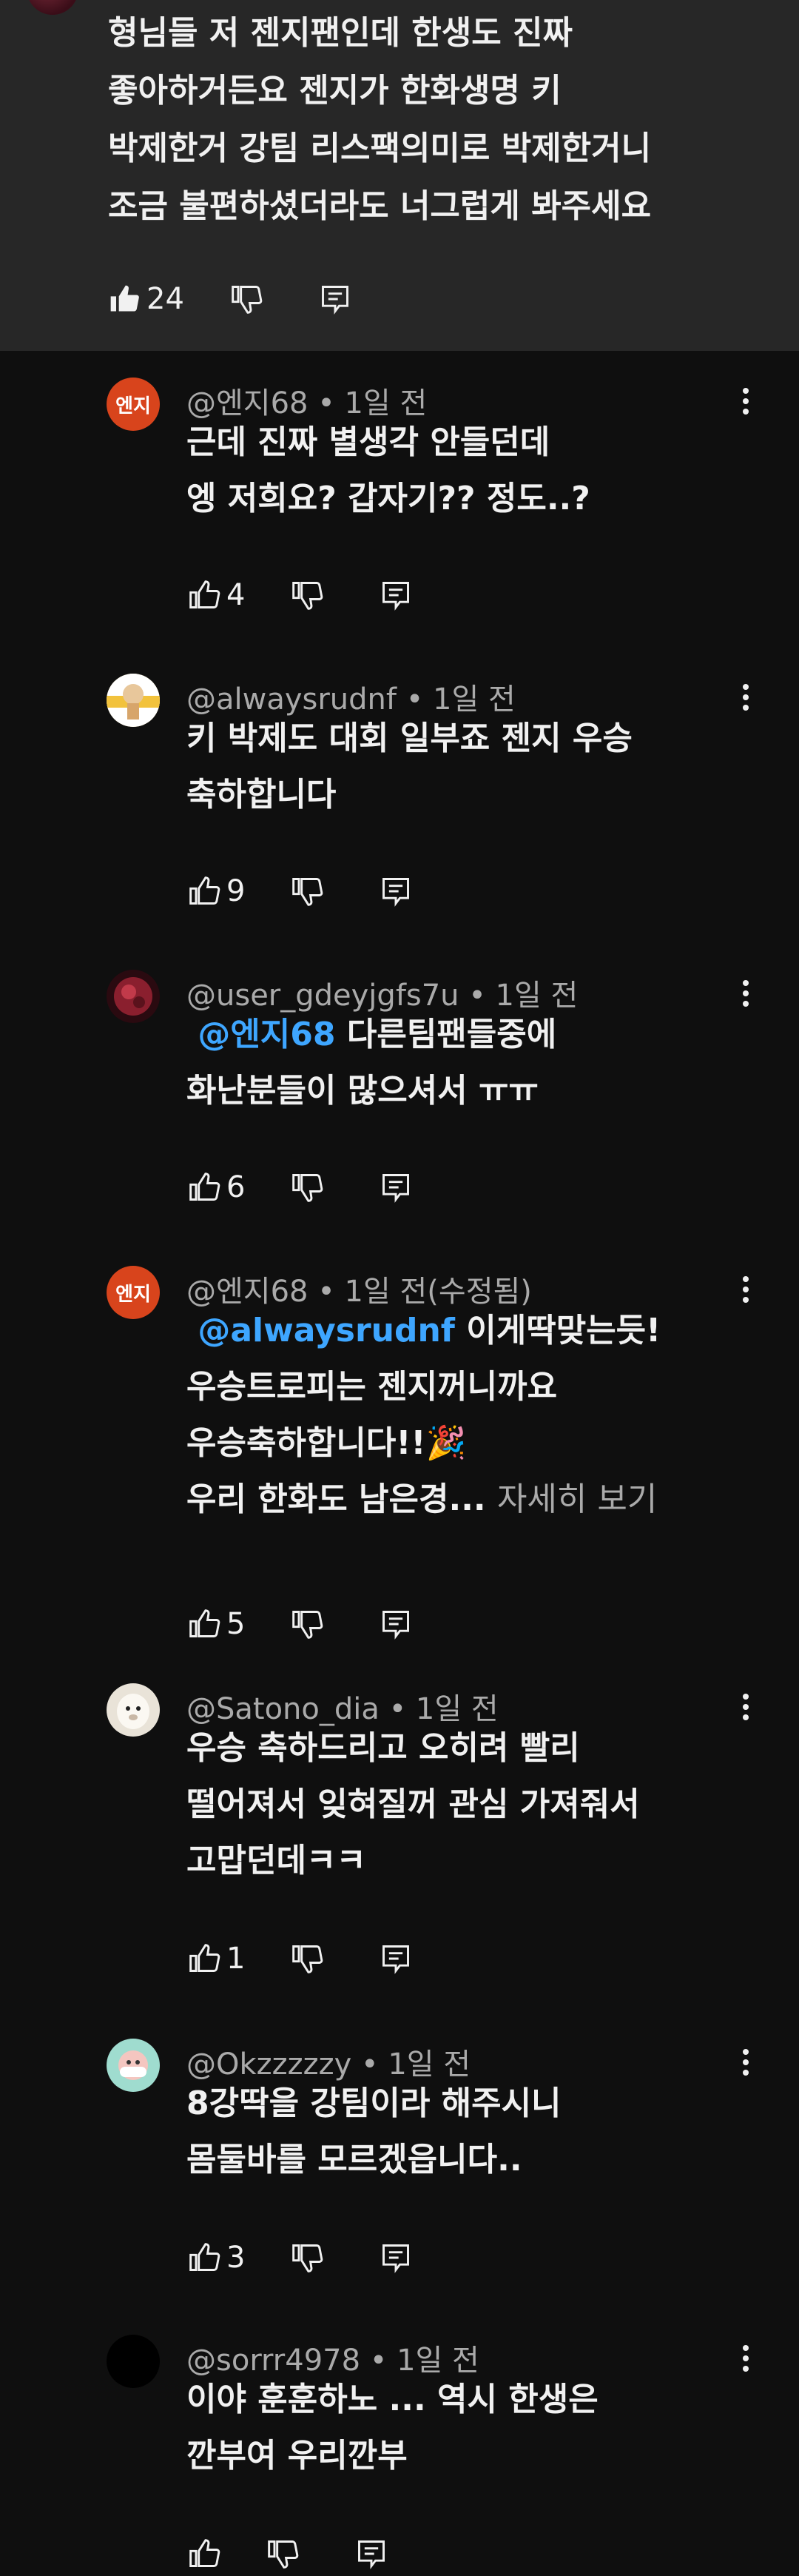  Describe the element at coordinates (266, 1034) in the screenshot. I see `mention-link: @엔지68` at that location.